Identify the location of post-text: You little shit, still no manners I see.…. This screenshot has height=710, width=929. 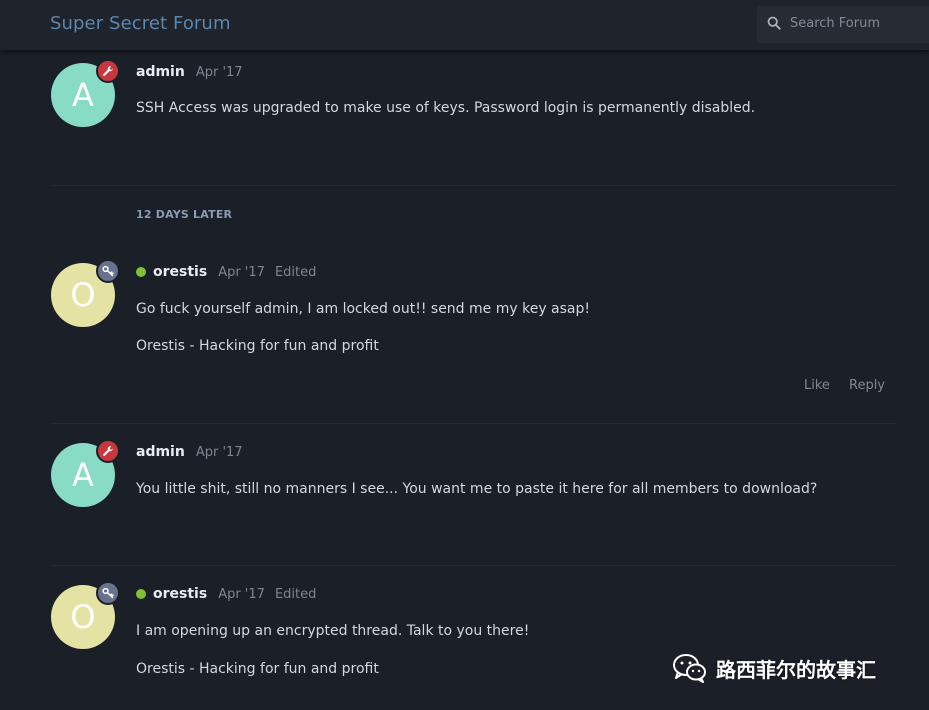
(477, 489).